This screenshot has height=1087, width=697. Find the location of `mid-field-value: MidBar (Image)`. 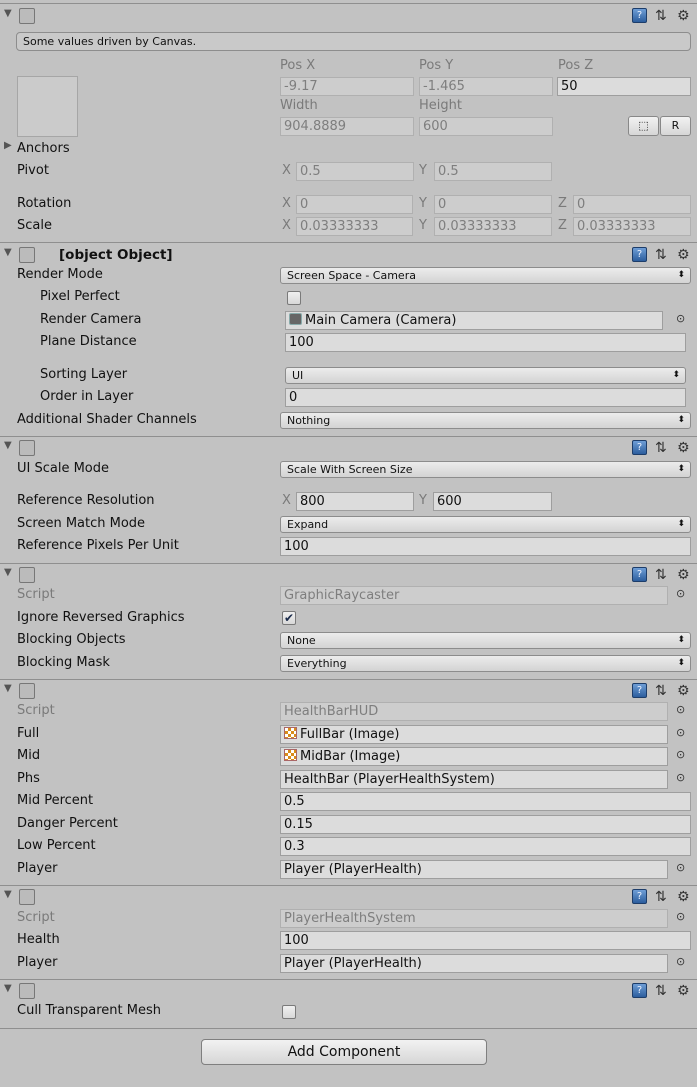

mid-field-value: MidBar (Image) is located at coordinates (350, 756).